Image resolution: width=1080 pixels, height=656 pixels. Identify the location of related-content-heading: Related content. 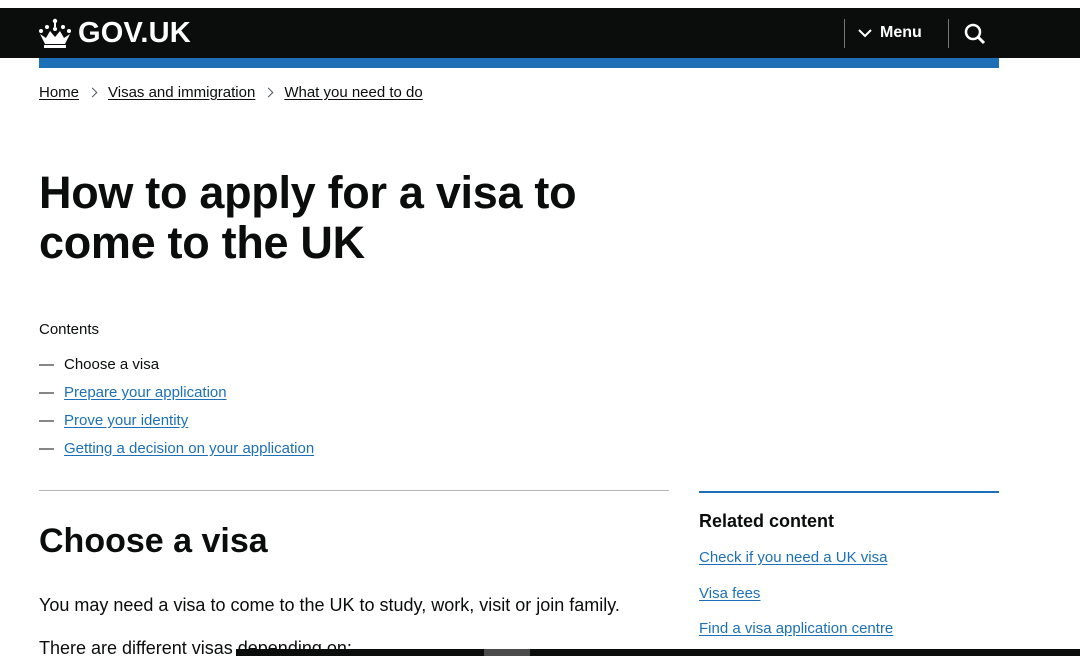
(767, 521).